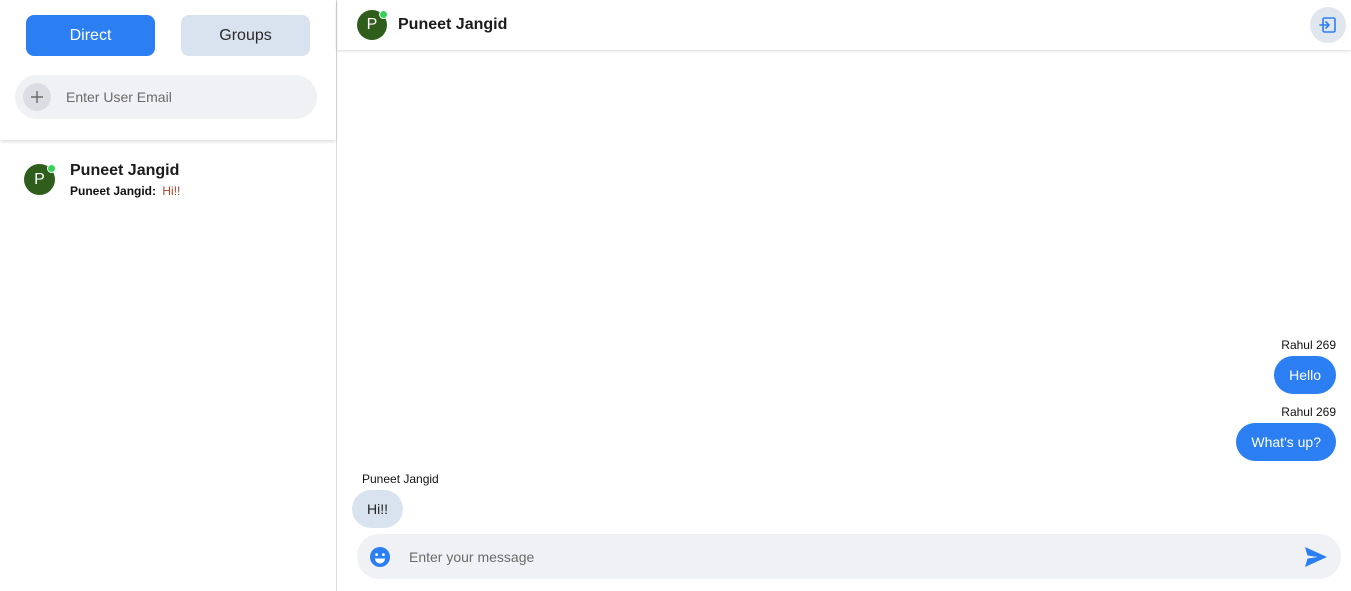  What do you see at coordinates (90, 35) in the screenshot?
I see `tab-direct: Direct` at bounding box center [90, 35].